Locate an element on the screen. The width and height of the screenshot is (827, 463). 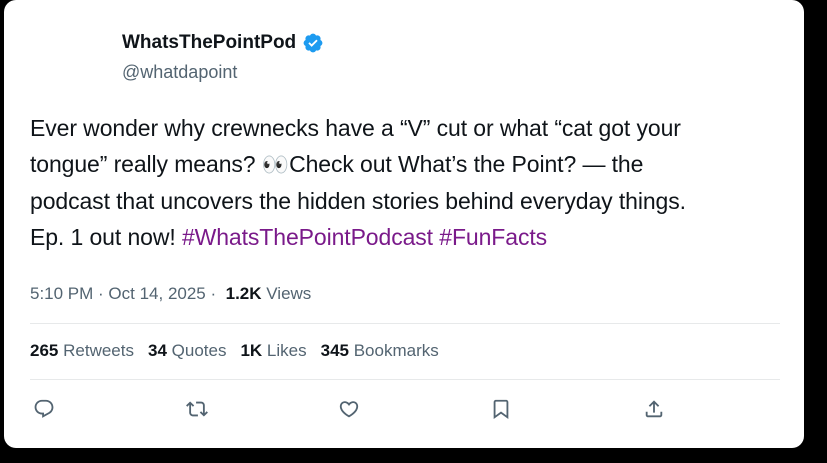
stat-quotes: 34 Quotes is located at coordinates (187, 351).